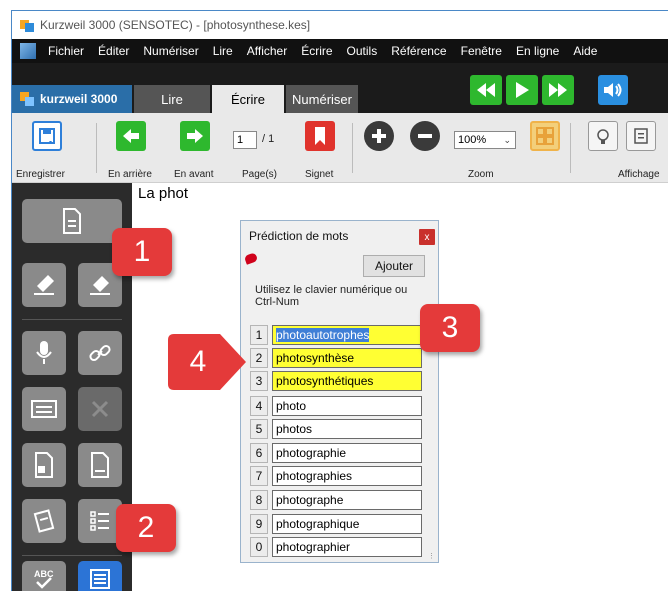 The height and width of the screenshot is (591, 668). Describe the element at coordinates (259, 547) in the screenshot. I see `prediction-number: 0` at that location.